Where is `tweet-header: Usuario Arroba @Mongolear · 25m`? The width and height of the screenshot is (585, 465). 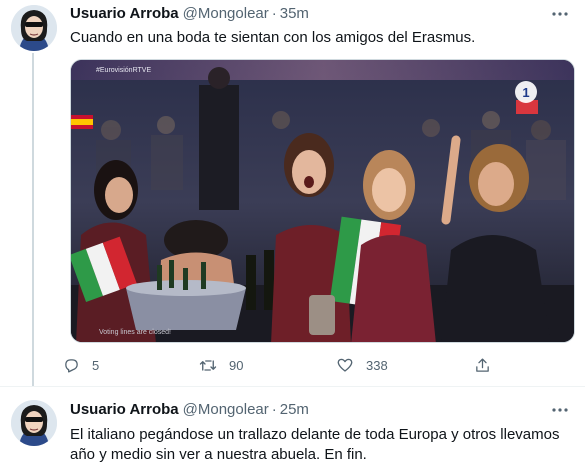 tweet-header: Usuario Arroba @Mongolear · 25m is located at coordinates (189, 409).